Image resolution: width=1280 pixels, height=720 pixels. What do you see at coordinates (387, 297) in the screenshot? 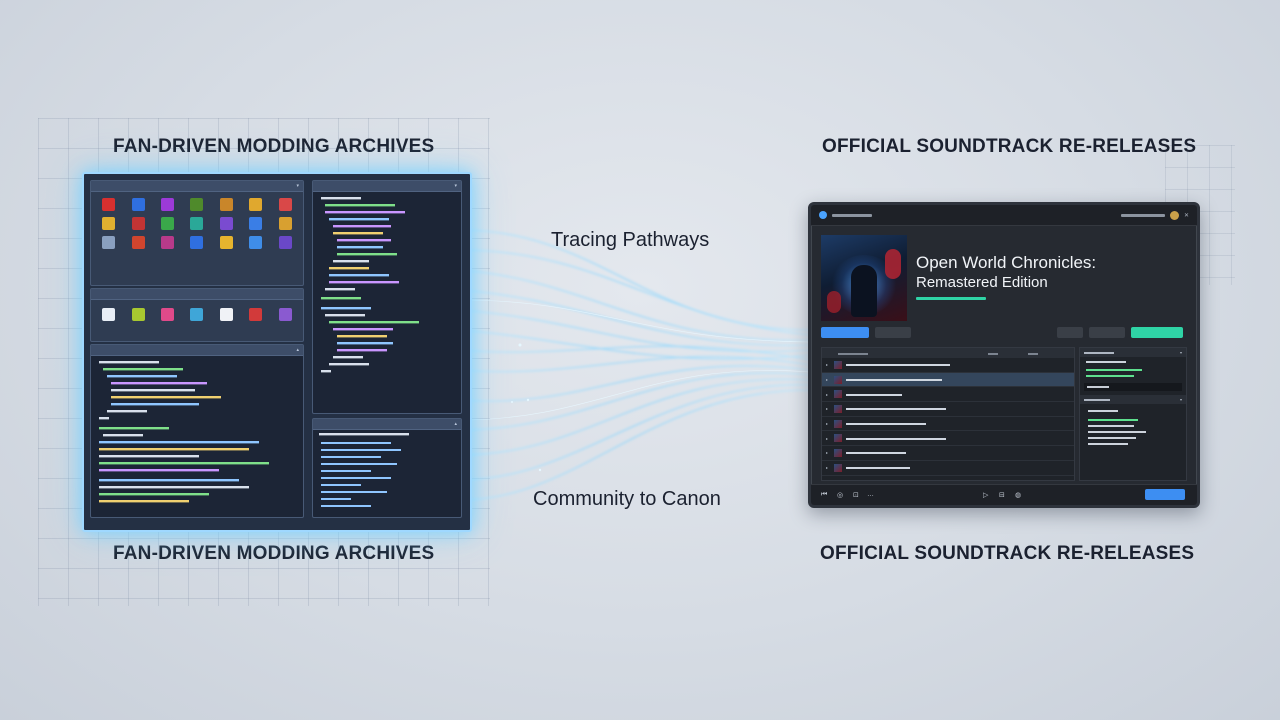
I see `config-editor-pane: ▾` at bounding box center [387, 297].